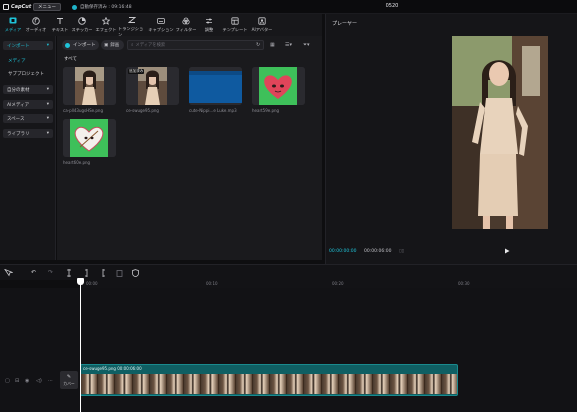 The width and height of the screenshot is (577, 412). I want to click on nav-library: ライブラリ ▾, so click(28, 133).